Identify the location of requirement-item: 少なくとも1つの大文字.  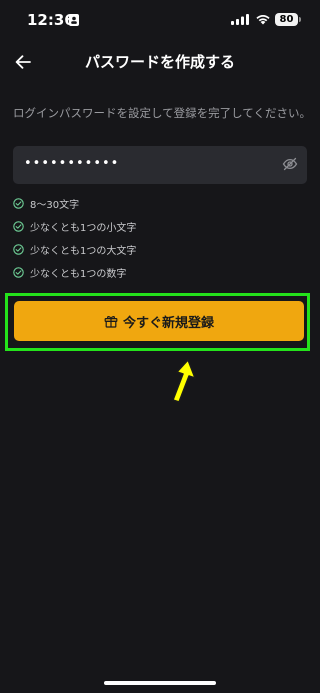
(158, 249).